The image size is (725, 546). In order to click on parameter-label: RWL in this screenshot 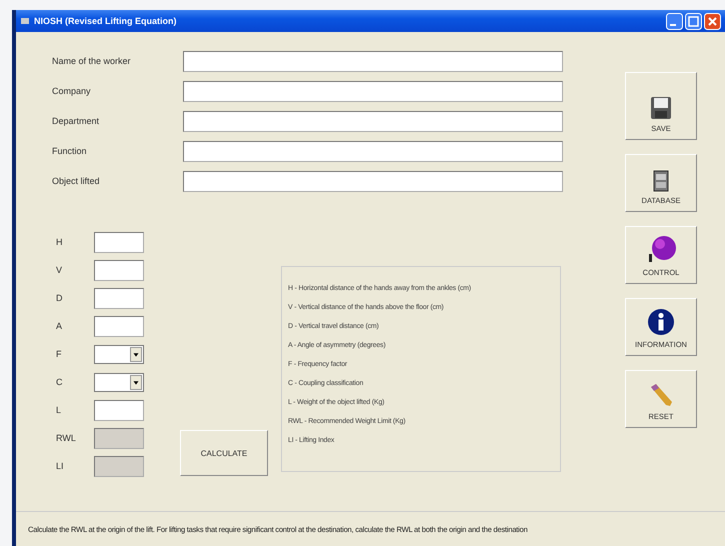, I will do `click(66, 438)`.